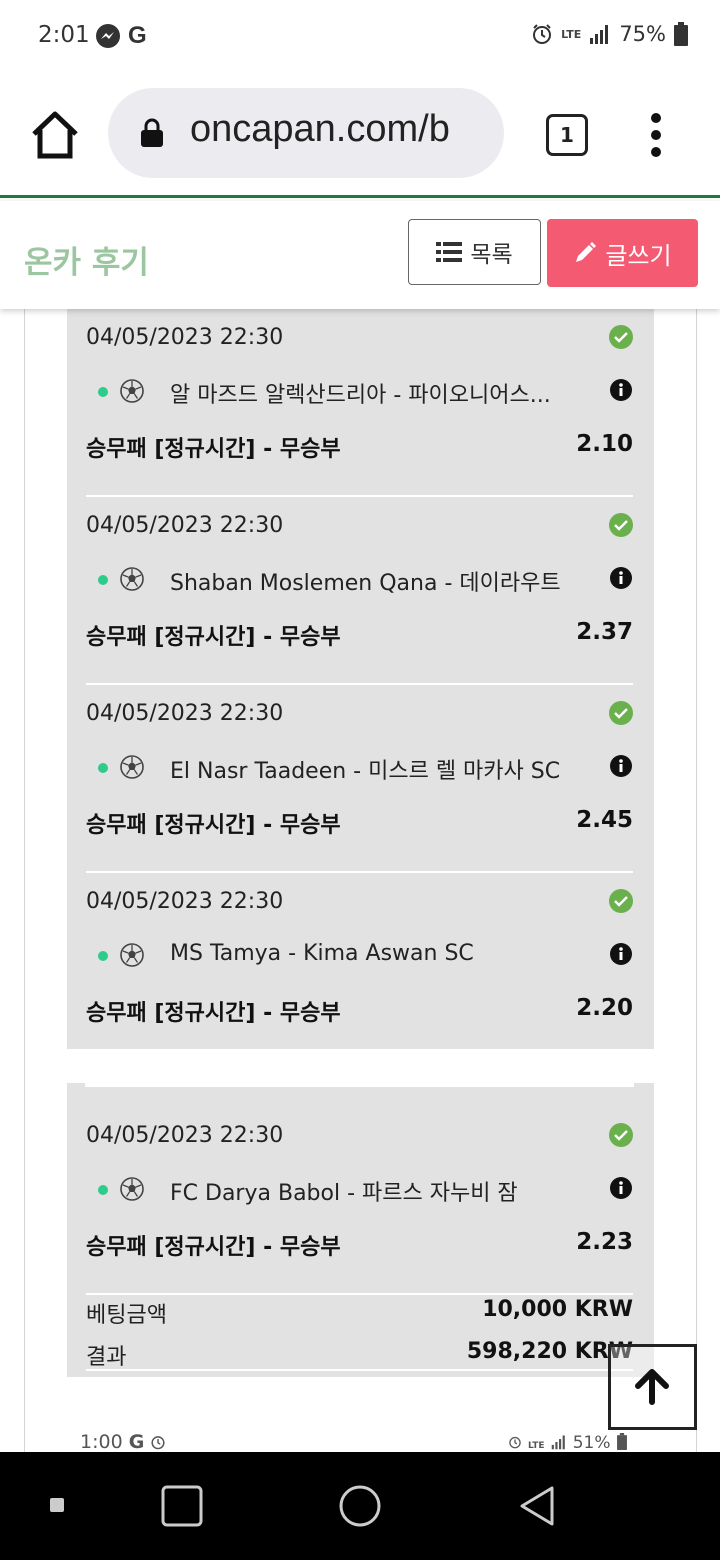  I want to click on list-icon, so click(449, 252).